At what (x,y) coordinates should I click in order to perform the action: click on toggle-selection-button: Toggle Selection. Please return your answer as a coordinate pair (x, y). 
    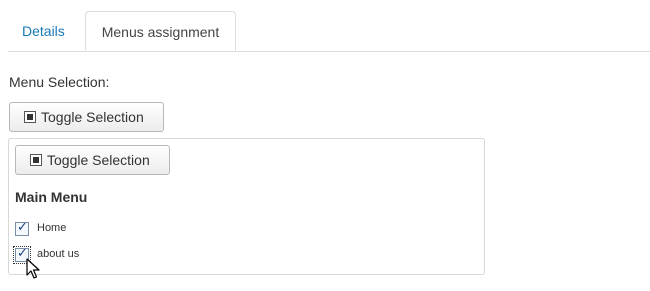
    Looking at the image, I should click on (86, 117).